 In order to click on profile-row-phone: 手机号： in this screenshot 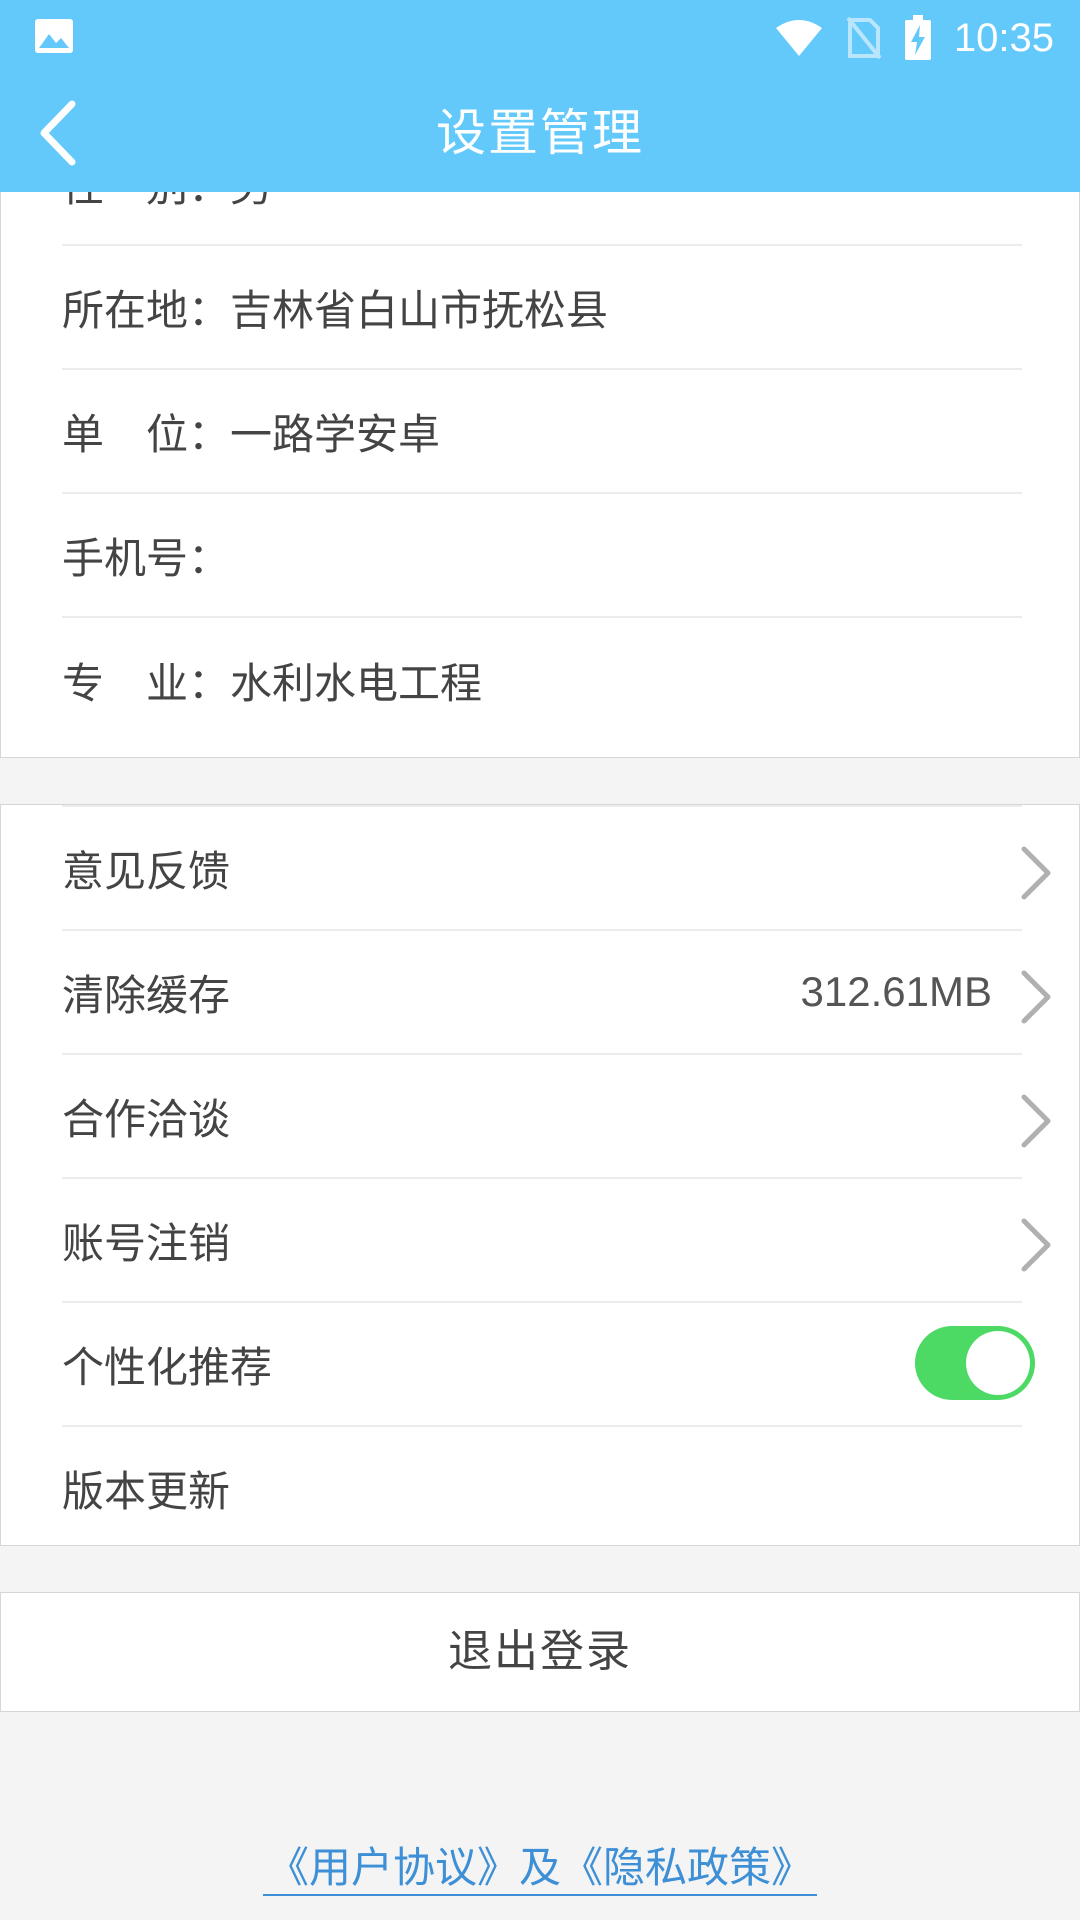, I will do `click(542, 556)`.